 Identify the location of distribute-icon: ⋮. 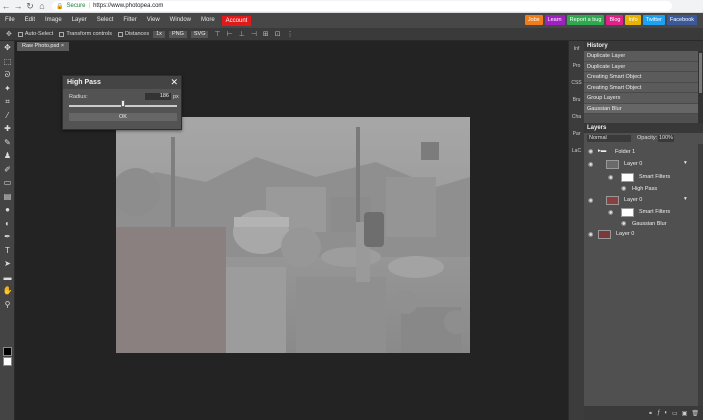
(290, 34).